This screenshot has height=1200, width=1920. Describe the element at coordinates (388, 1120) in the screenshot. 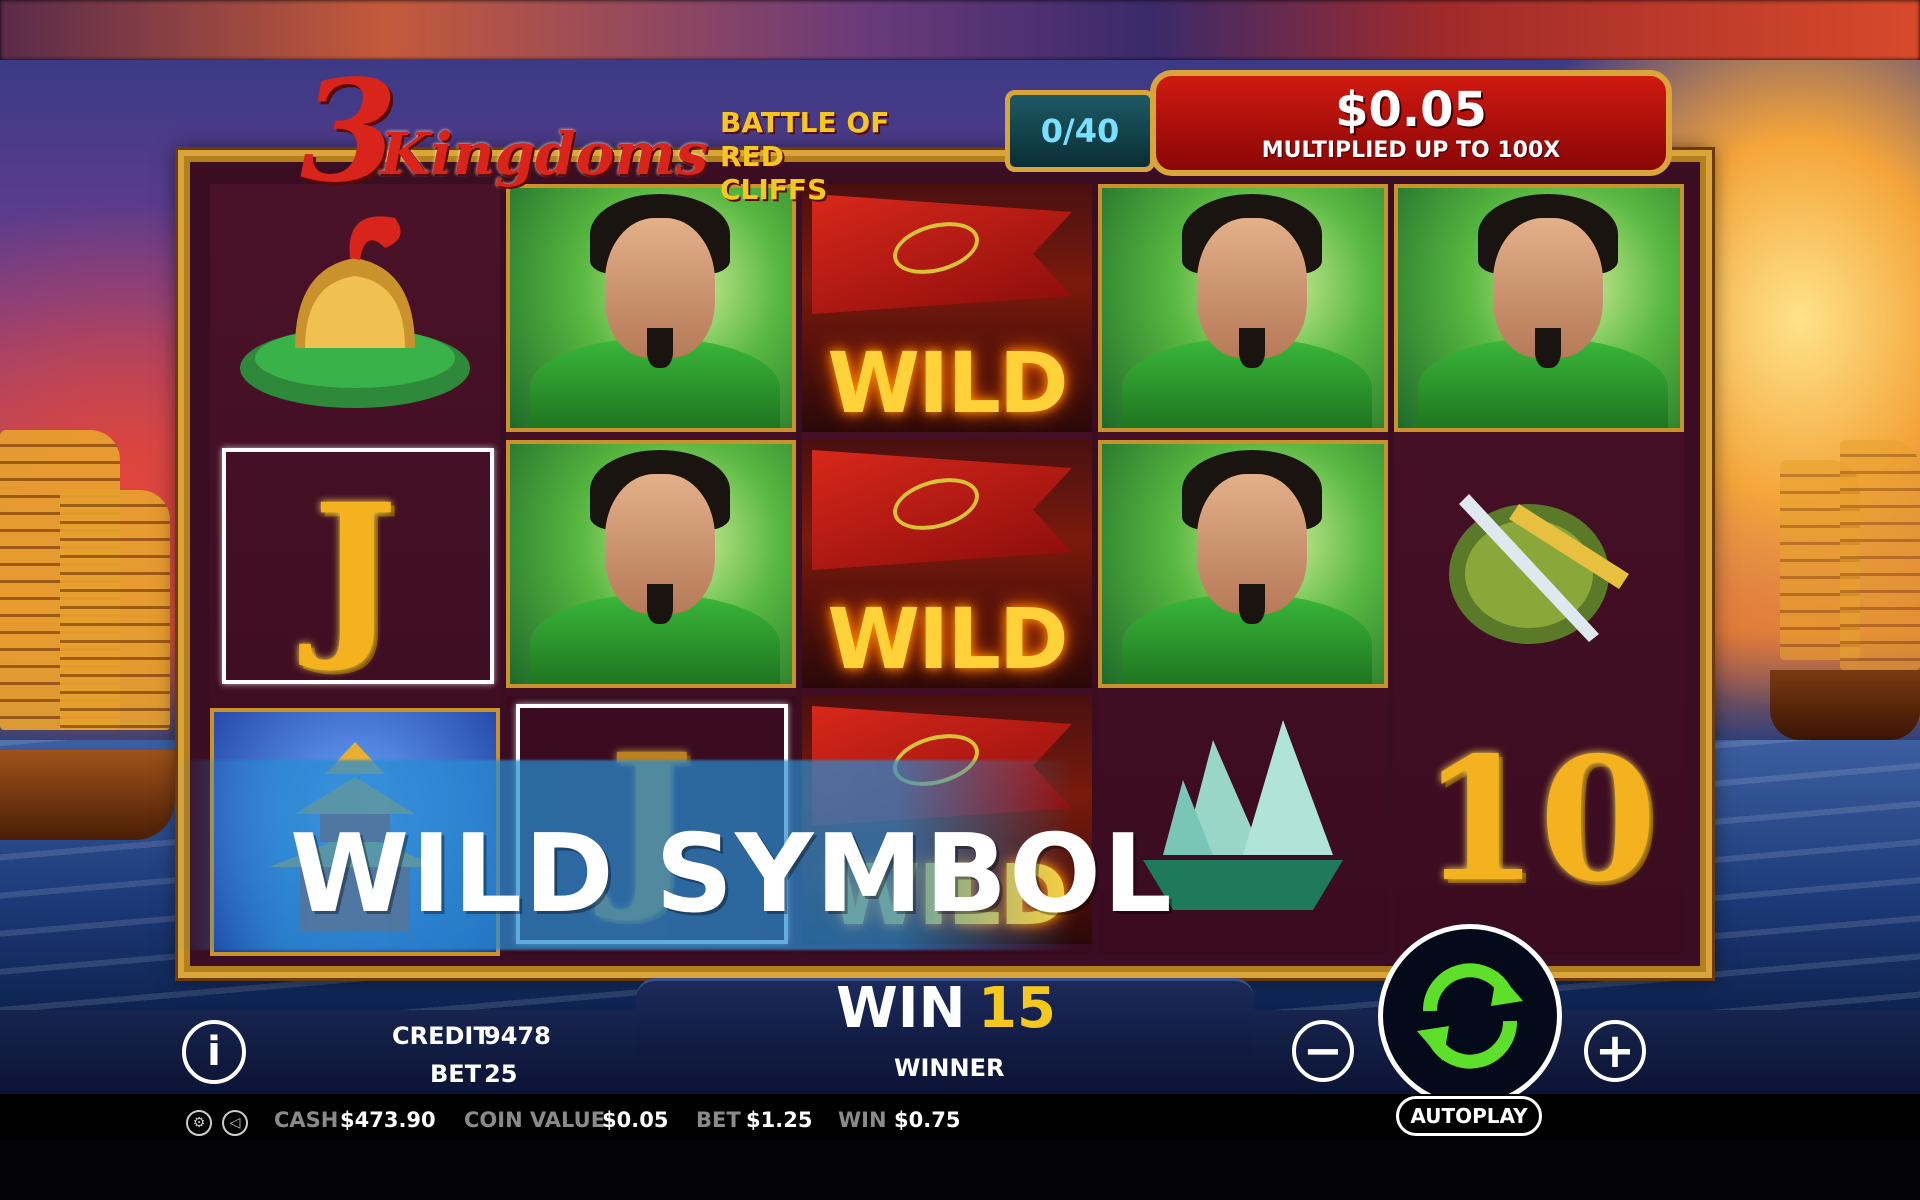

I see `cash-value: $473.90` at that location.